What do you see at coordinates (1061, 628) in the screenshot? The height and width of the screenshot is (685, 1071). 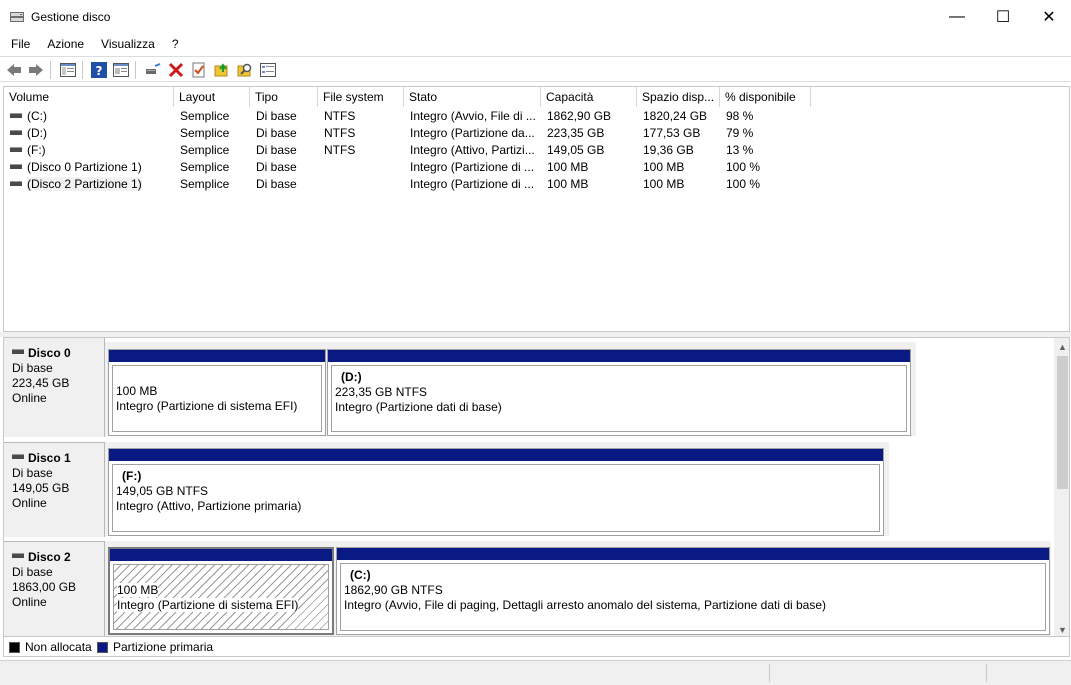 I see `scroll-down-arrow-icon: ▼` at bounding box center [1061, 628].